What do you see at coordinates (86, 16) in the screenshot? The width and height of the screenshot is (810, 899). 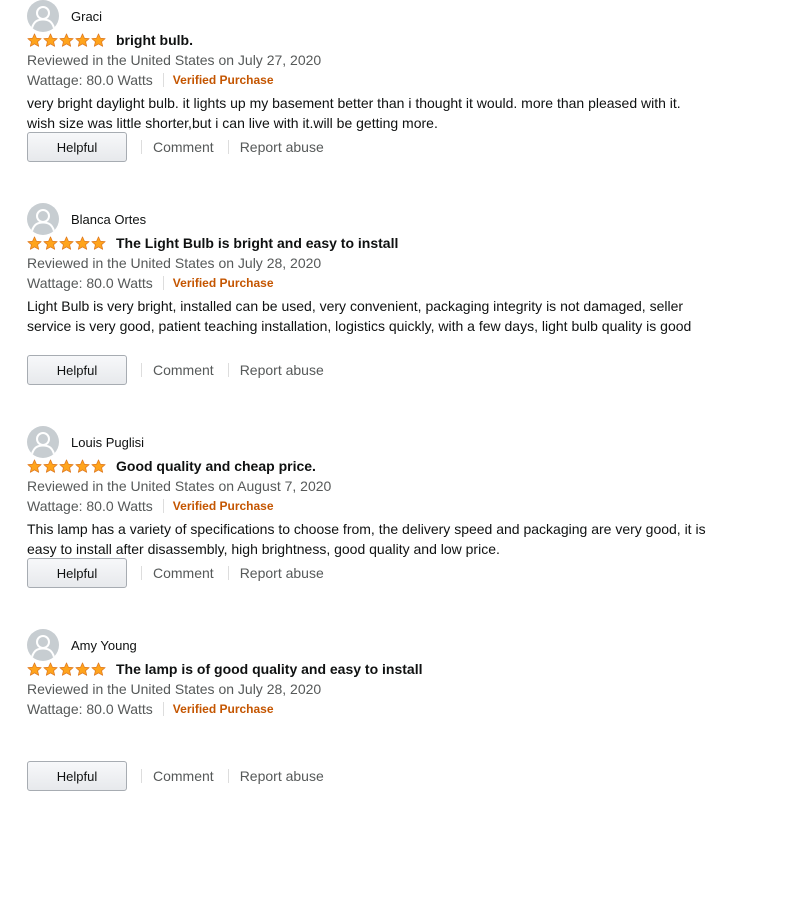 I see `reviewer-name: Graci` at bounding box center [86, 16].